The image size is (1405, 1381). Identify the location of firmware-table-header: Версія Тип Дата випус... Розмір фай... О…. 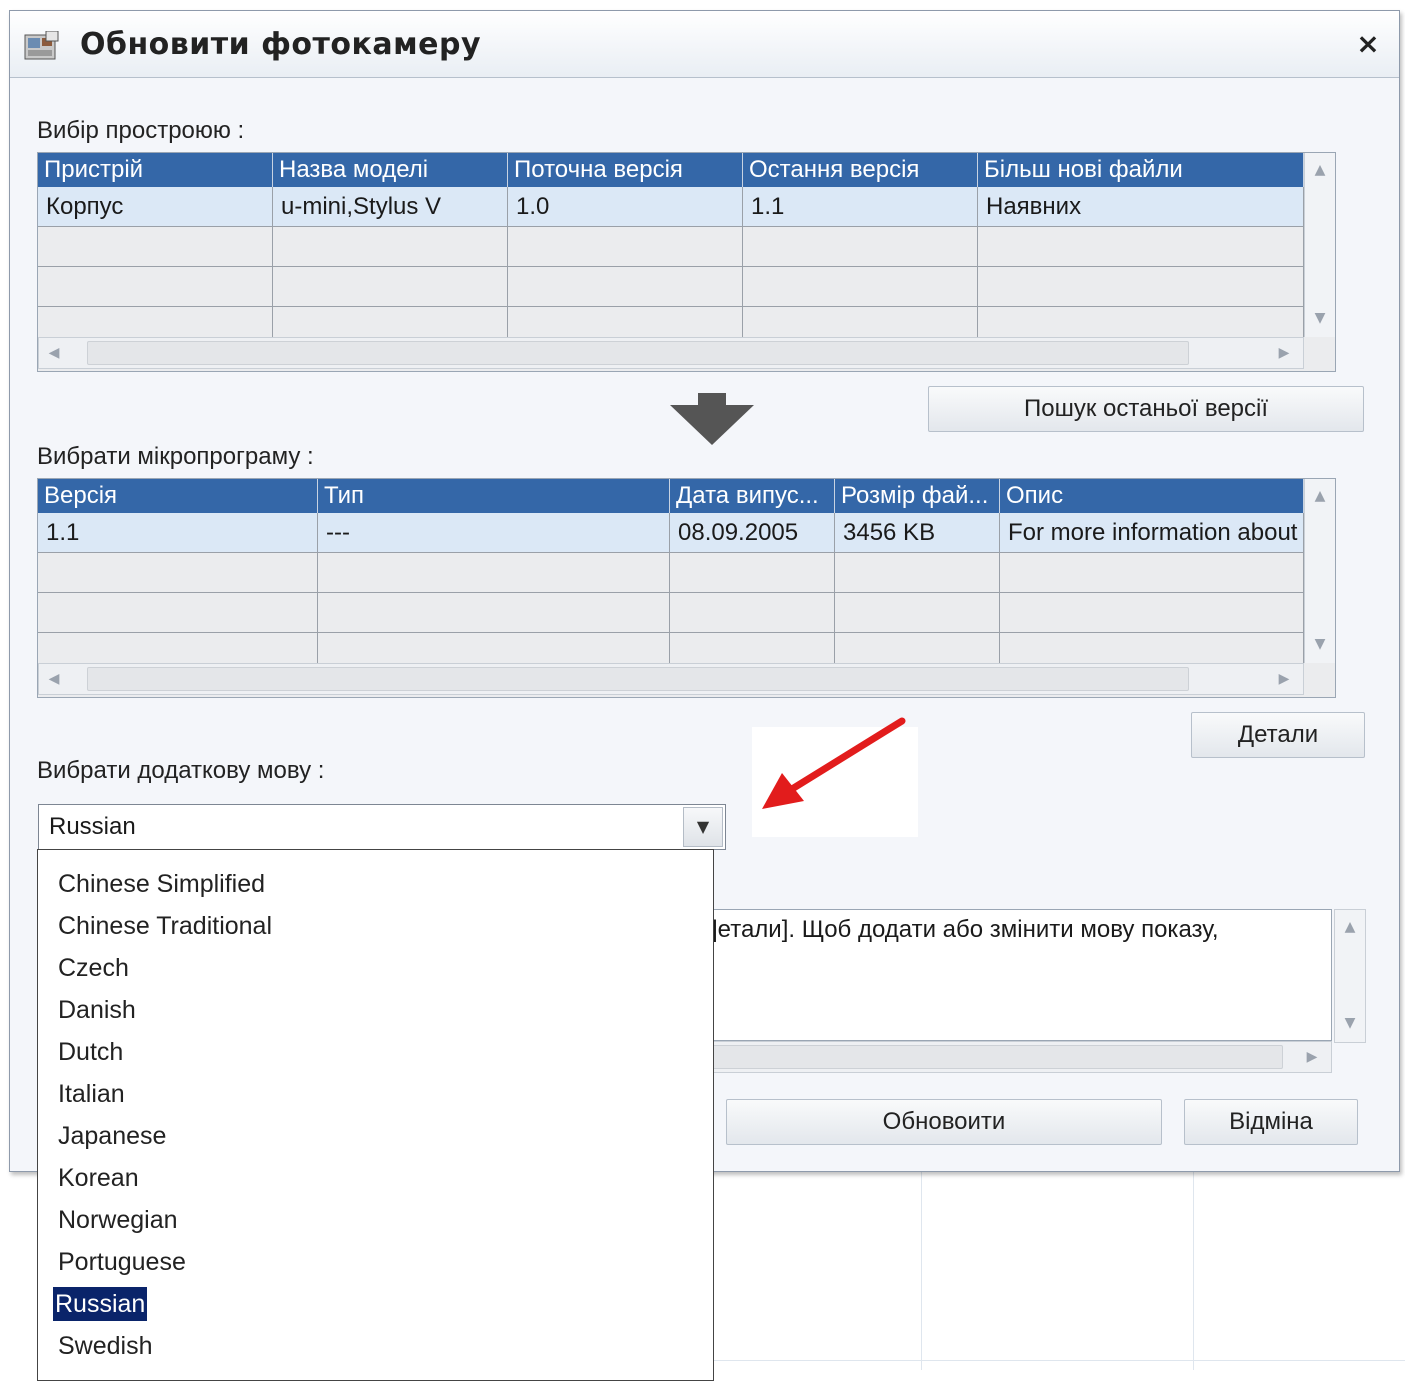
(671, 496).